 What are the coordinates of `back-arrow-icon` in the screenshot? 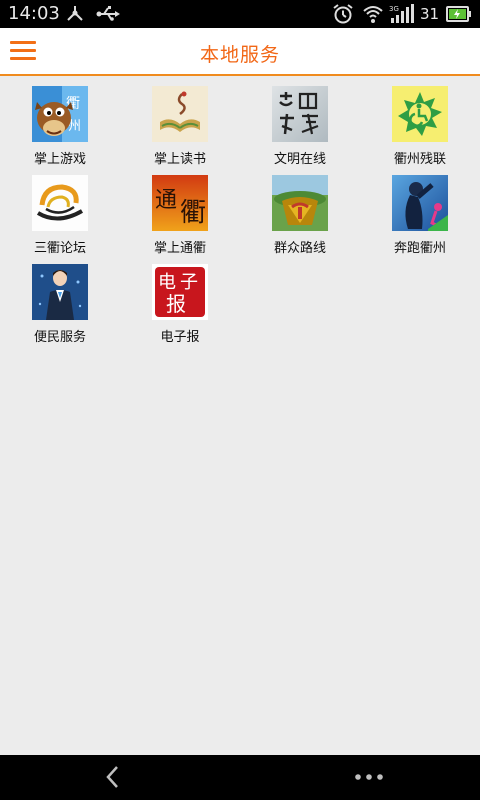 It's located at (113, 777).